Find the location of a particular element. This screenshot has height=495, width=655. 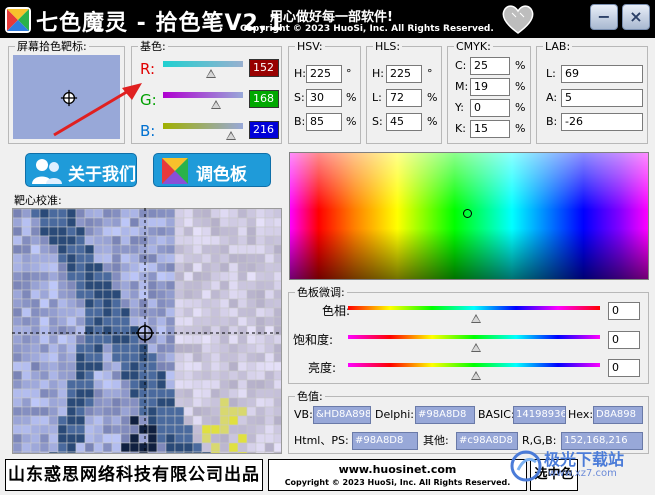

hls-0-field: 225 is located at coordinates (404, 74).